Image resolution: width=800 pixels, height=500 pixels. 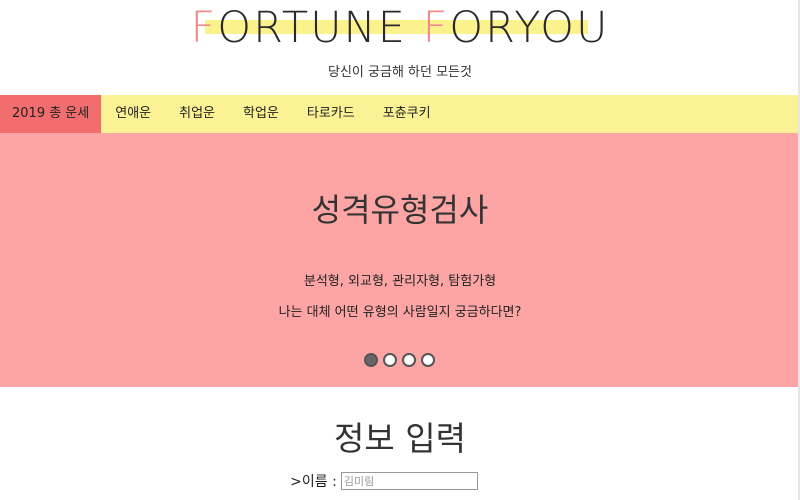 What do you see at coordinates (400, 360) in the screenshot?
I see `slider-dots` at bounding box center [400, 360].